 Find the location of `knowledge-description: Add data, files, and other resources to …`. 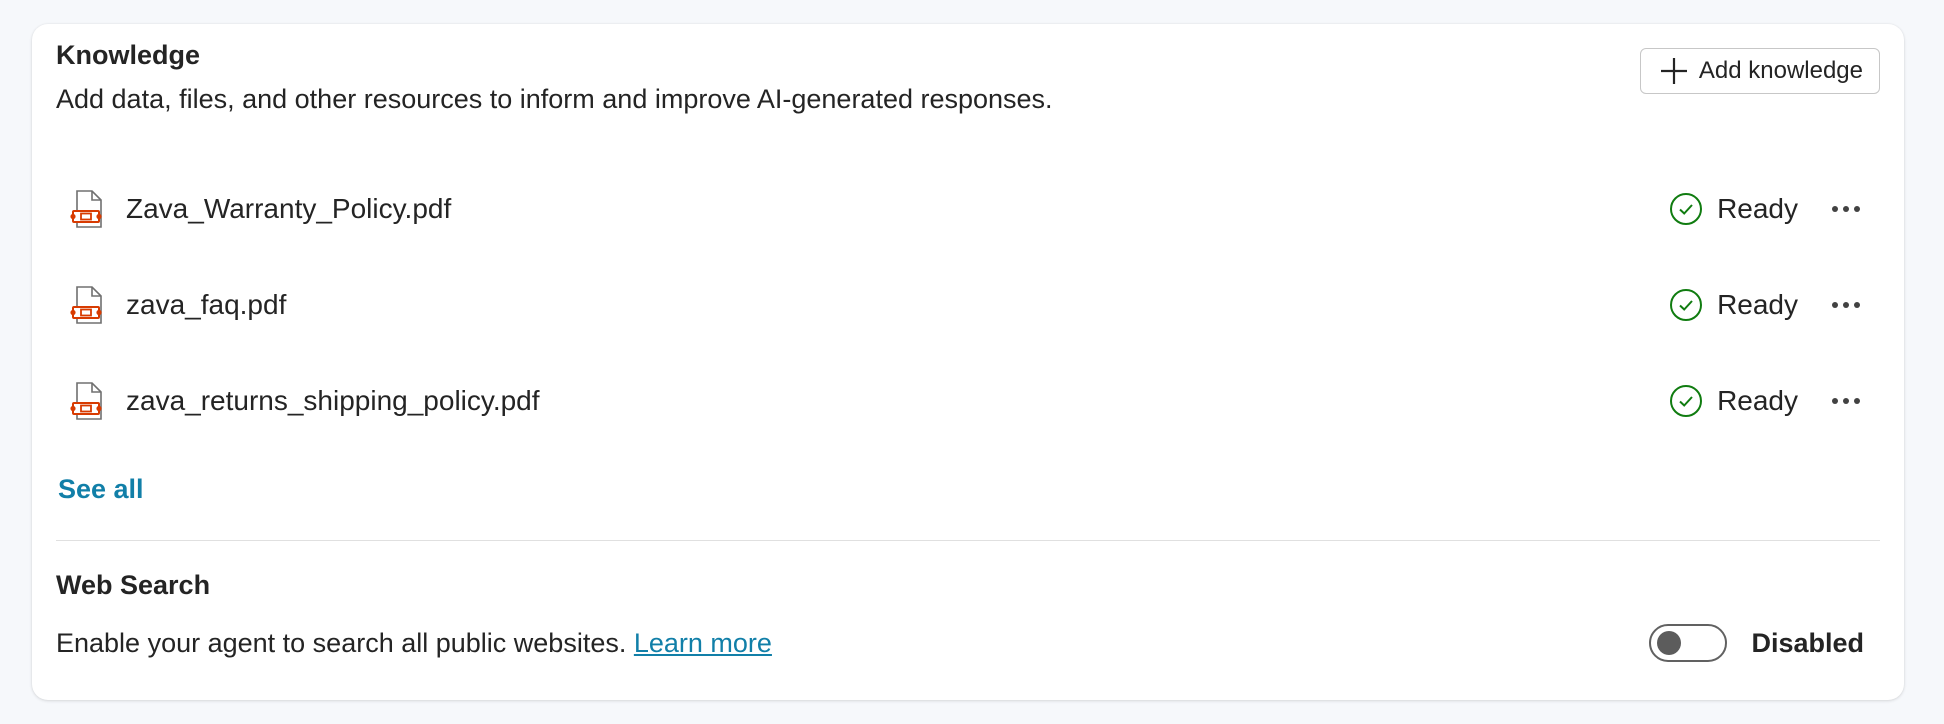

knowledge-description: Add data, files, and other resources to … is located at coordinates (554, 99).